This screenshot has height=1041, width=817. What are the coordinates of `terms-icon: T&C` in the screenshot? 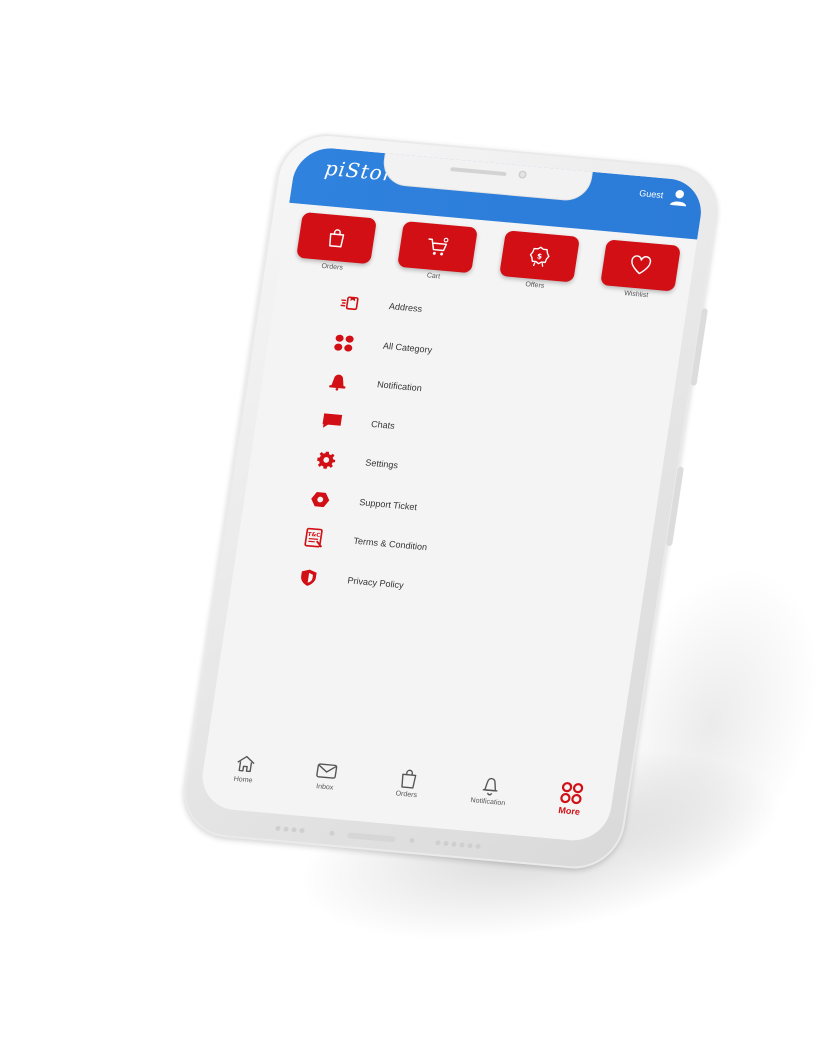 It's located at (314, 537).